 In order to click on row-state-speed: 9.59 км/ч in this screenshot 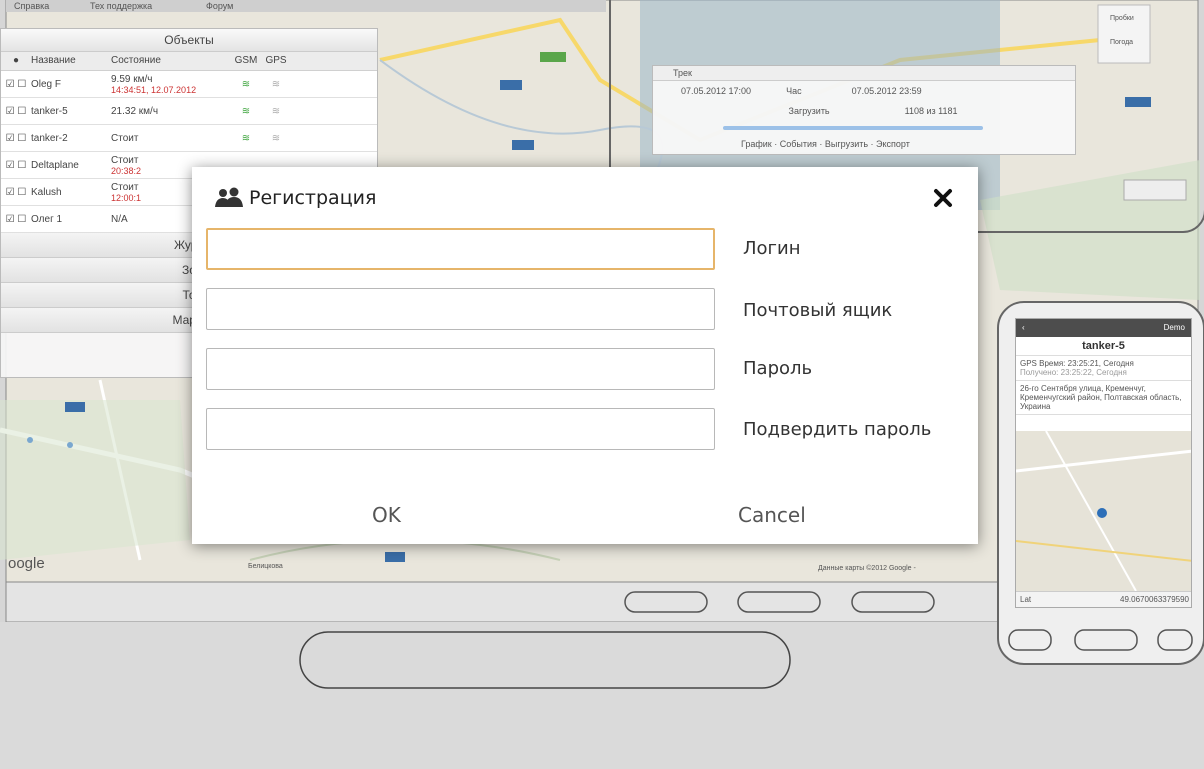, I will do `click(132, 79)`.